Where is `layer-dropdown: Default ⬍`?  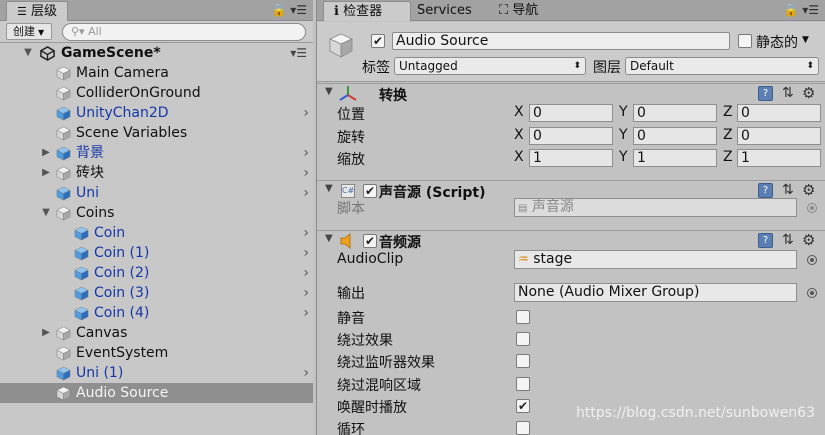 layer-dropdown: Default ⬍ is located at coordinates (722, 66).